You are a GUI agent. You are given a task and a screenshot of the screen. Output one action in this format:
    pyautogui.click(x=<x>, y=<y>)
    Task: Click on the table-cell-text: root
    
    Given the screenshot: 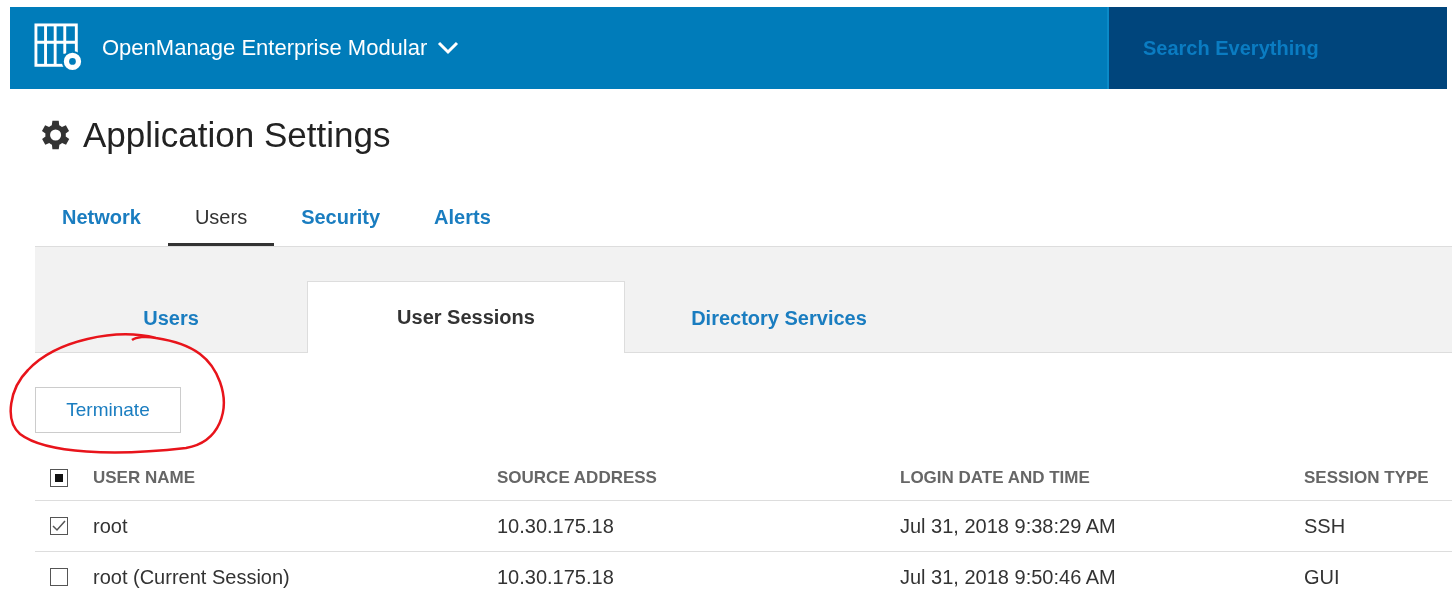 What is the action you would take?
    pyautogui.click(x=111, y=526)
    